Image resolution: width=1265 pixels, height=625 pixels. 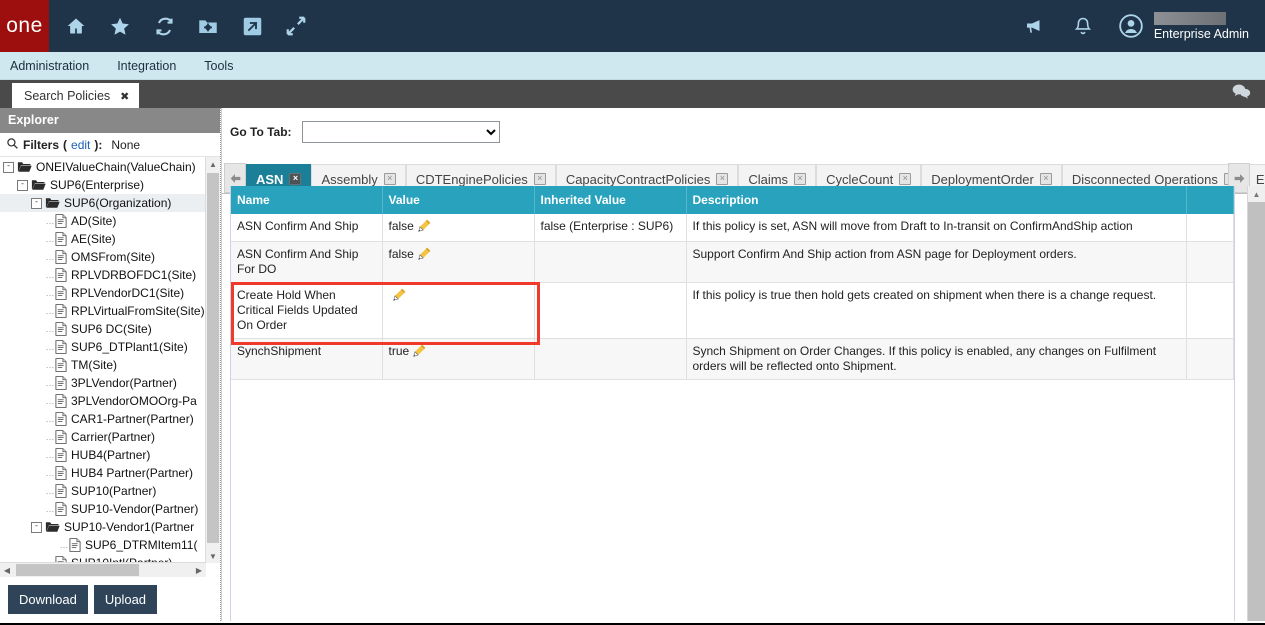 I want to click on folder-settings-icon, so click(x=208, y=26).